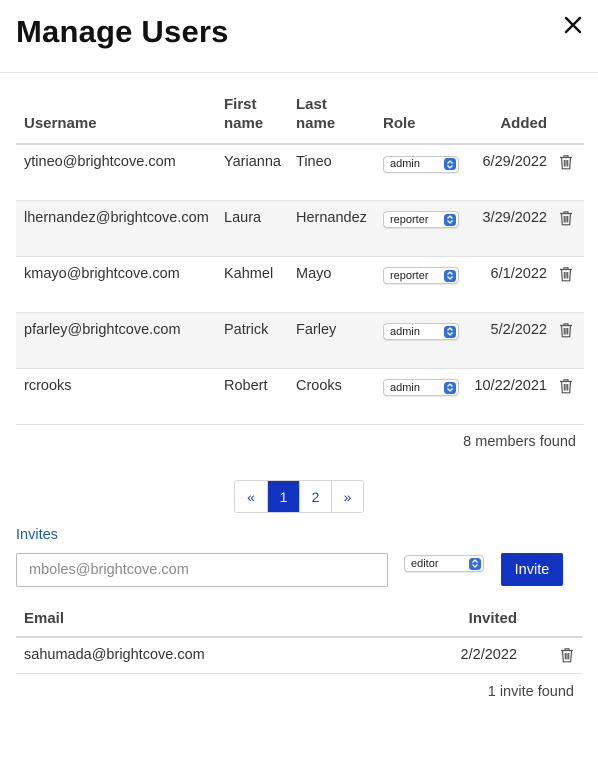  I want to click on dialog-header: Manage Users, so click(299, 36).